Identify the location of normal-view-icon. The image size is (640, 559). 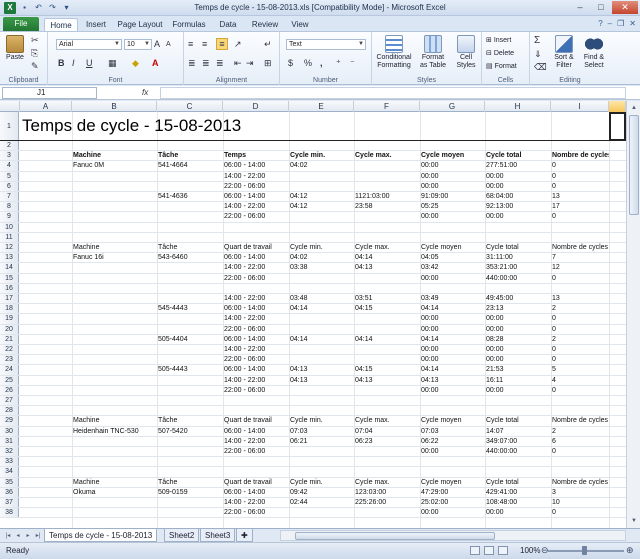
(475, 550).